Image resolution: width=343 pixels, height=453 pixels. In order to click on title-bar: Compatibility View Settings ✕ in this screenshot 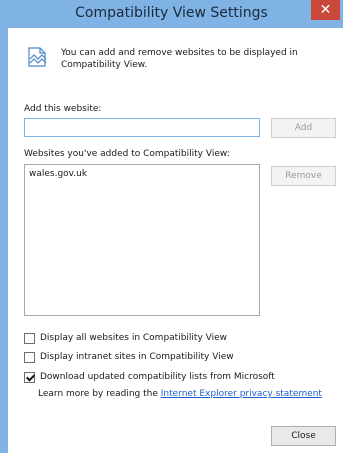, I will do `click(171, 14)`.